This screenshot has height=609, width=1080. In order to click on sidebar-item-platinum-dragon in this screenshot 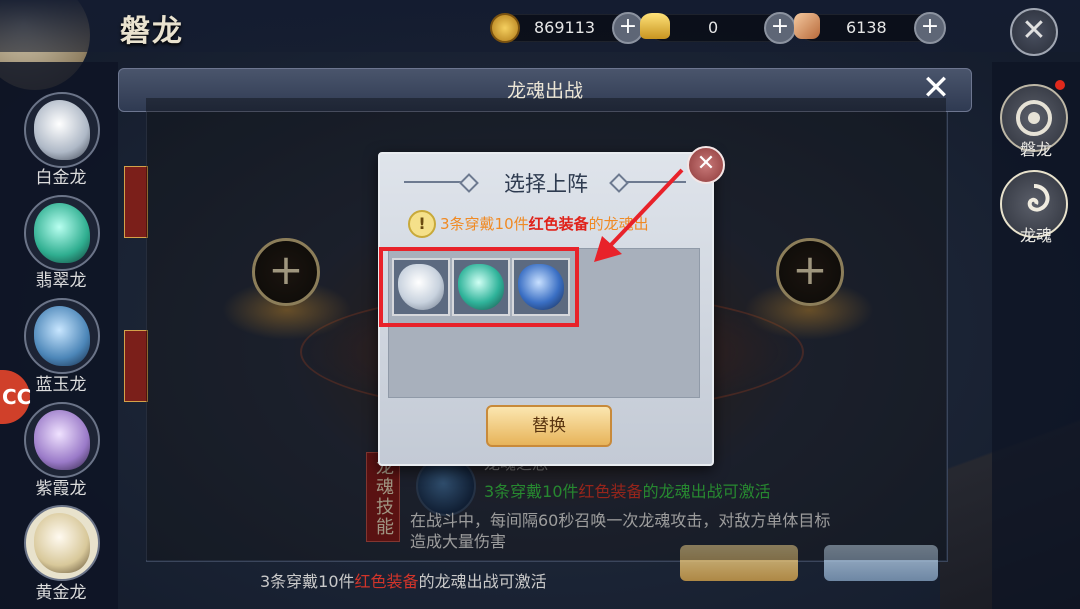, I will do `click(62, 130)`.